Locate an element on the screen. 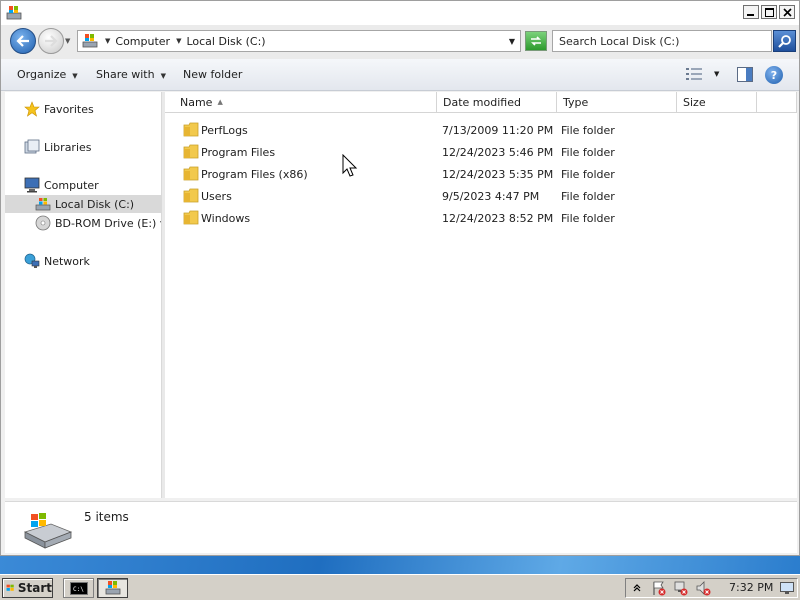 This screenshot has height=600, width=800. file-date: 12/24/2023 8:52 PM is located at coordinates (498, 218).